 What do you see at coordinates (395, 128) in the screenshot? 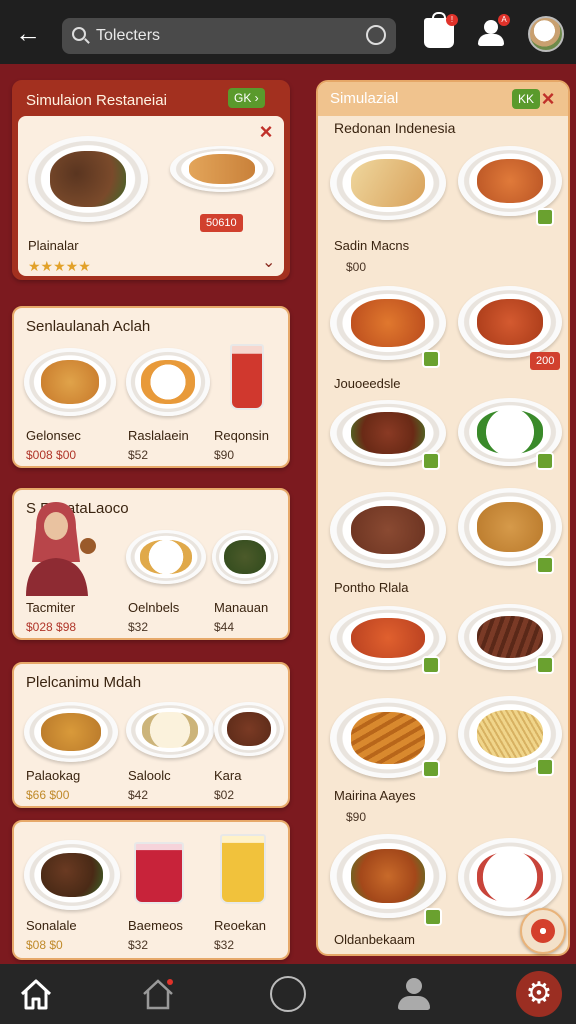
I see `section-title: Redonan Indenesia` at bounding box center [395, 128].